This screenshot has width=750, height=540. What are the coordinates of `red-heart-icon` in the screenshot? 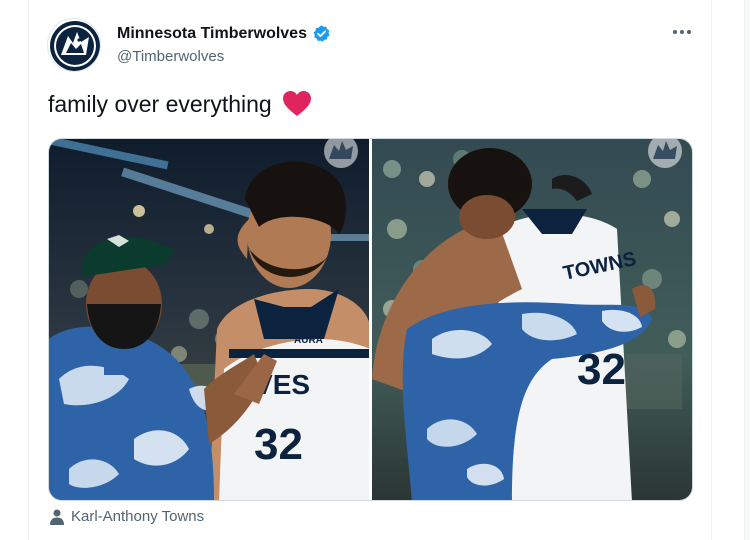 It's located at (297, 104).